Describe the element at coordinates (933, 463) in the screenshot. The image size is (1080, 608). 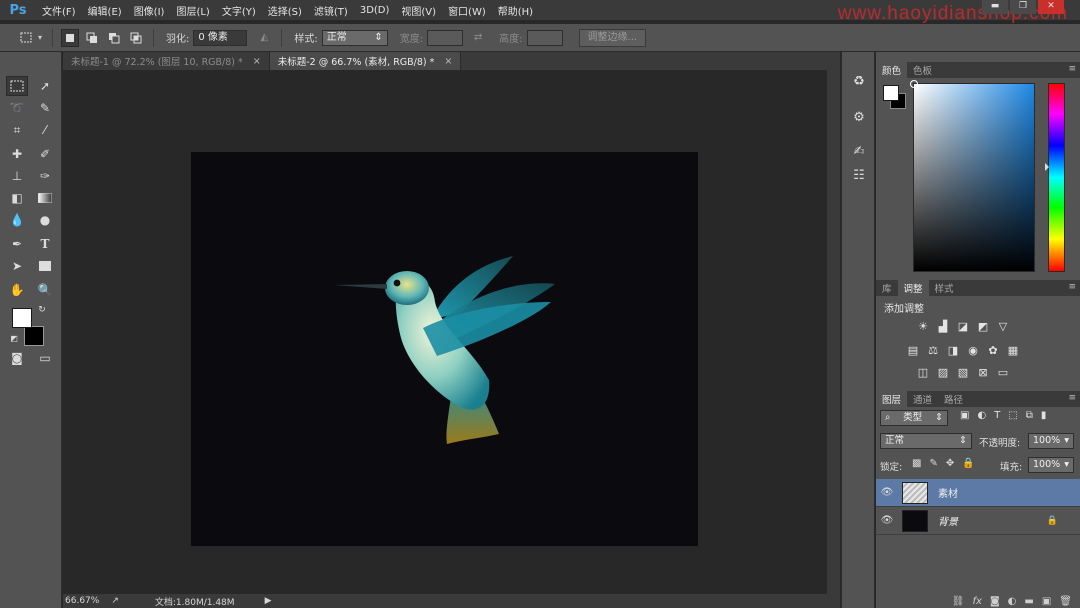
I see `lock-pixels-icon: ✎` at that location.